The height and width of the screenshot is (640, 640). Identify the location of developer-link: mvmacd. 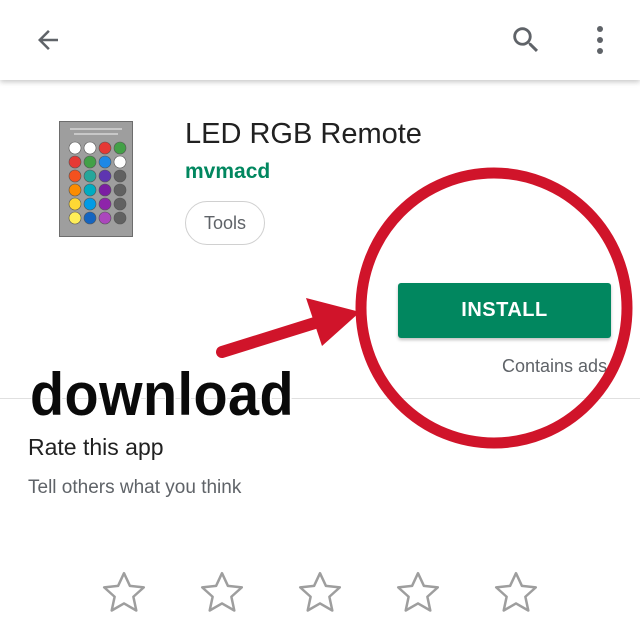
(227, 172).